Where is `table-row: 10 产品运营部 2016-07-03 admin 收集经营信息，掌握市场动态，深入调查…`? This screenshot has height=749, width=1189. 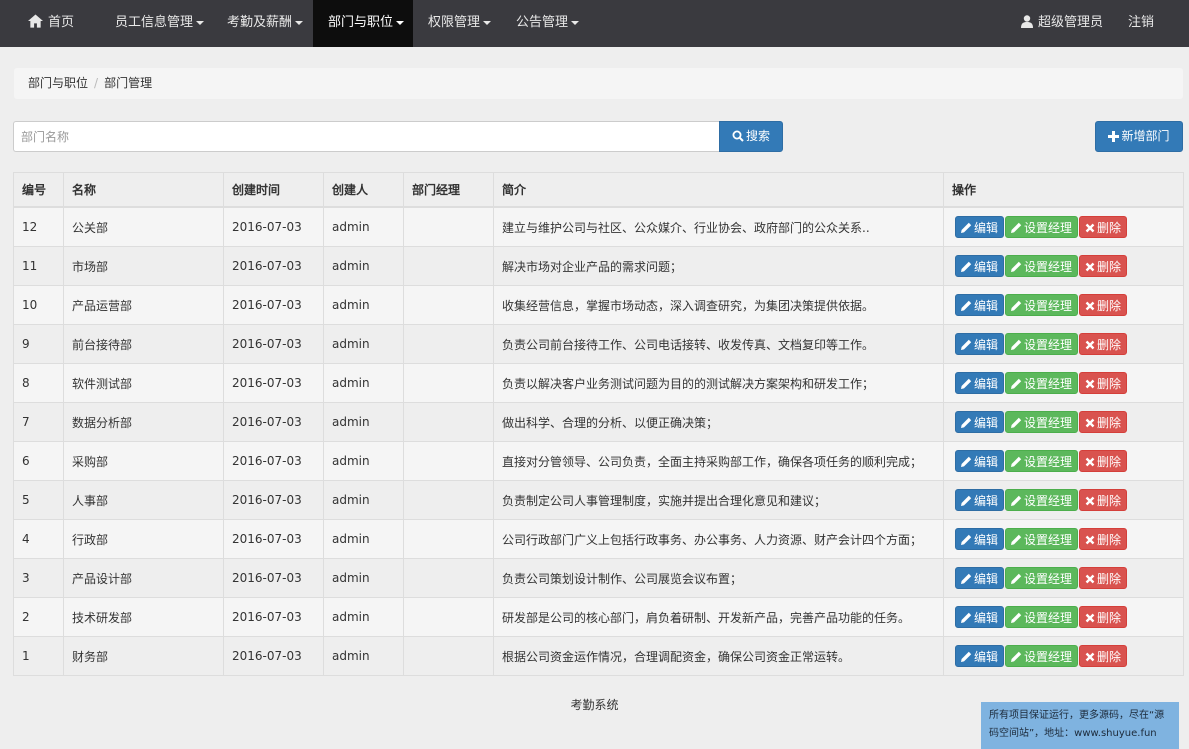 table-row: 10 产品运营部 2016-07-03 admin 收集经营信息，掌握市场动态，深入调查… is located at coordinates (598, 305).